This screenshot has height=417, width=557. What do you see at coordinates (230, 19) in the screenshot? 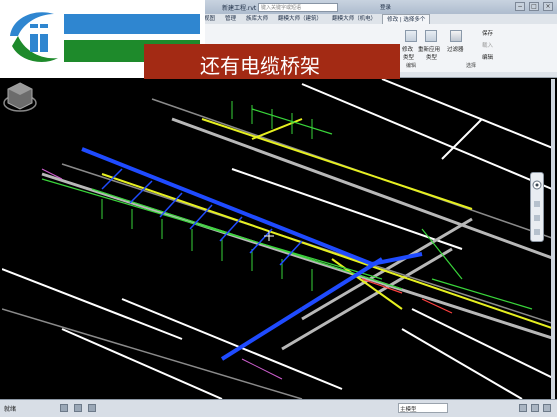
I see `tab-manage: 管理` at bounding box center [230, 19].